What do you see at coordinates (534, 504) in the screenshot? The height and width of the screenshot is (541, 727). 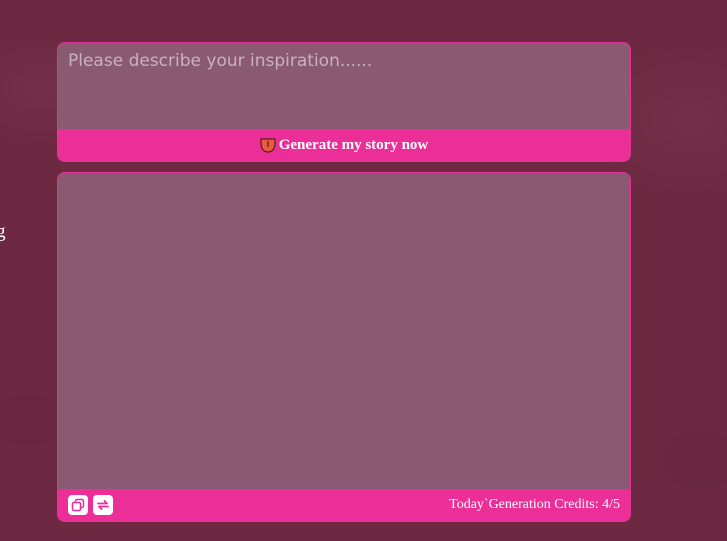 I see `generation-credits: Today`Generation Credits: 4/5` at bounding box center [534, 504].